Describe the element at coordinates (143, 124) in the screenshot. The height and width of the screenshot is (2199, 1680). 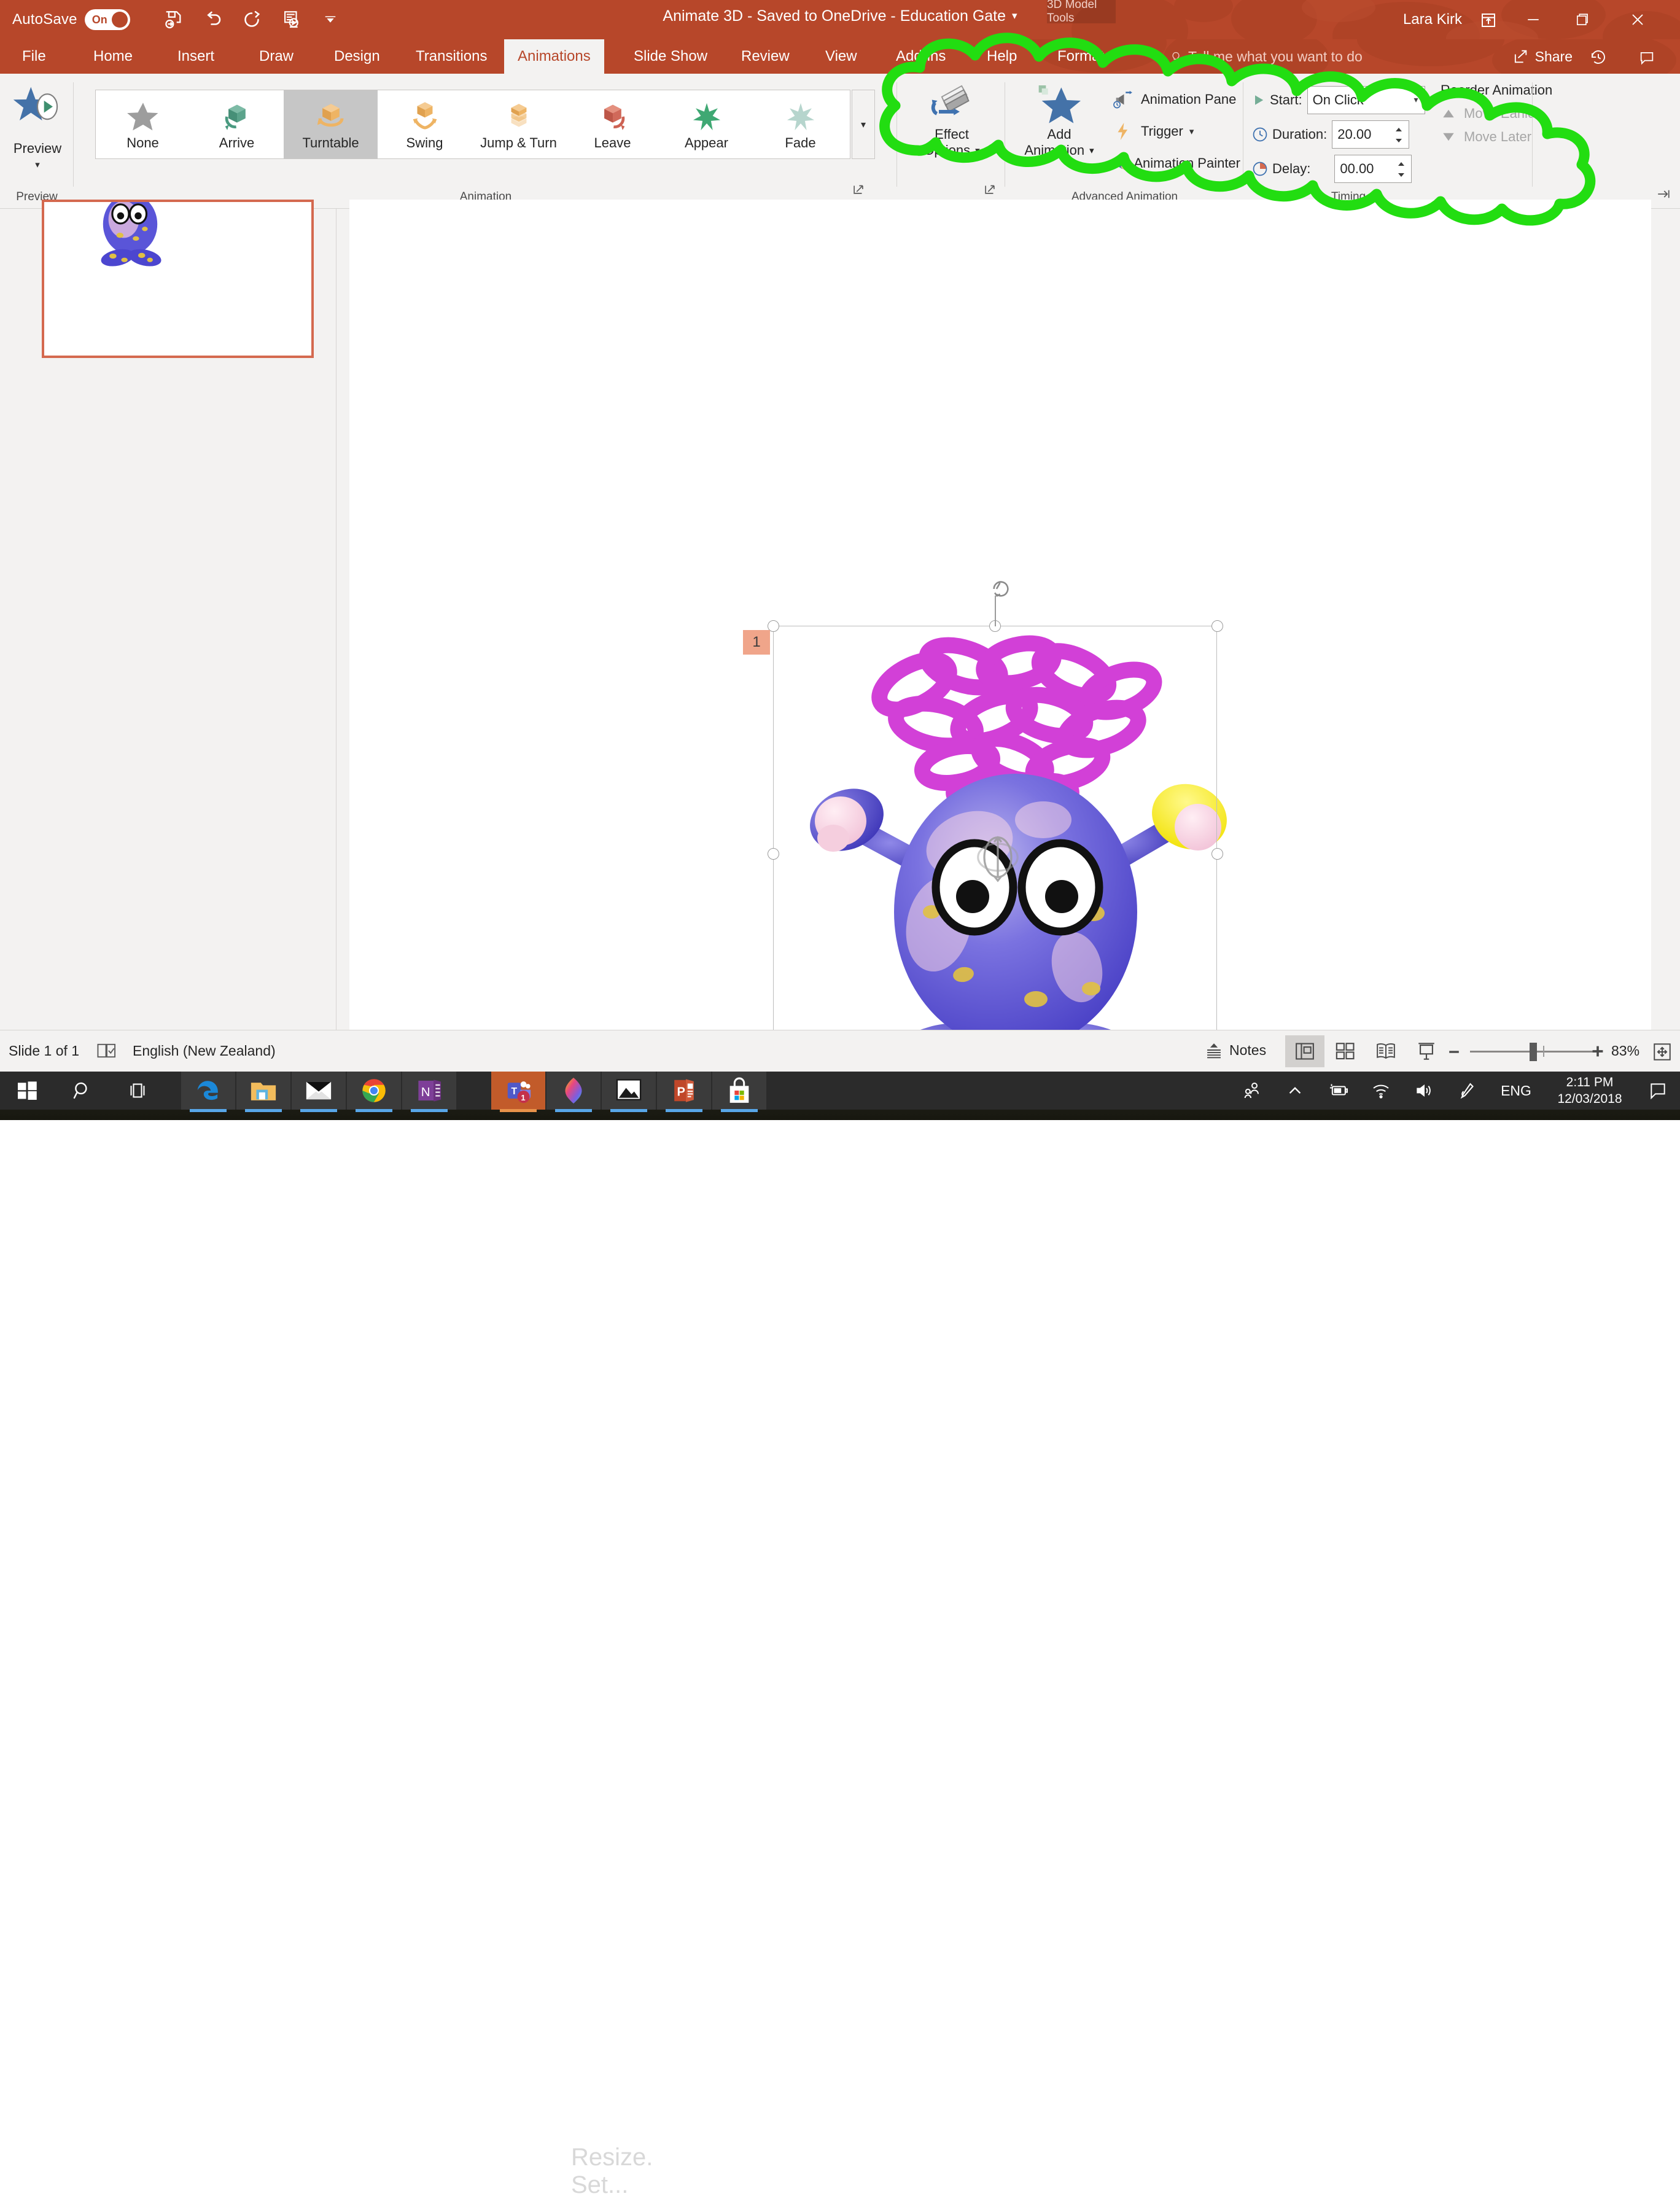
I see `animation-item-none: None` at that location.